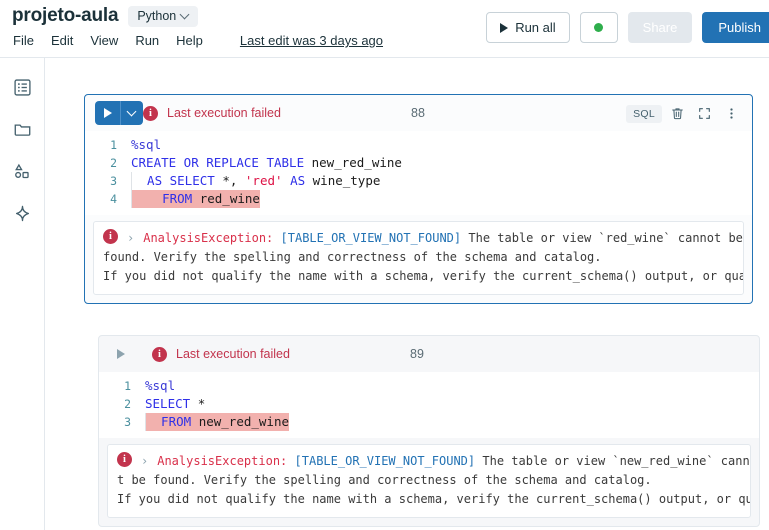  What do you see at coordinates (233, 354) in the screenshot?
I see `cell-2-execution-status: Last execution failed` at bounding box center [233, 354].